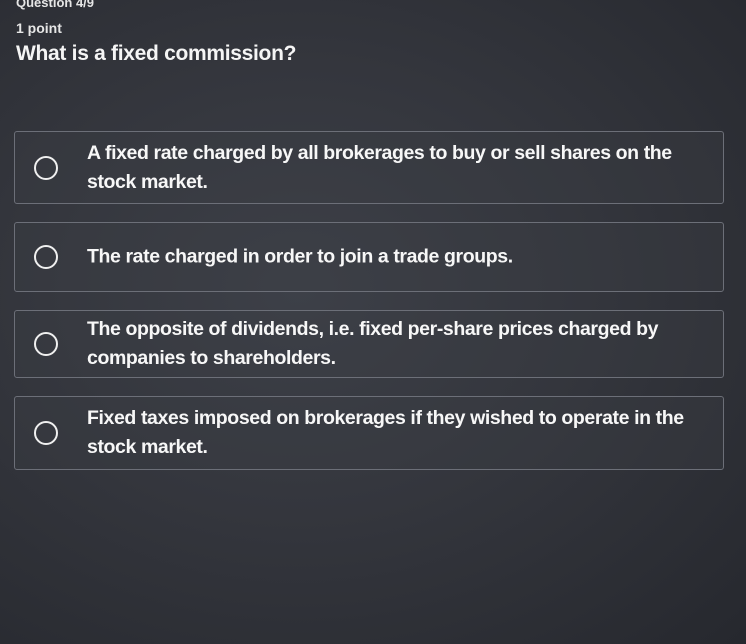 The image size is (746, 644). Describe the element at coordinates (156, 53) in the screenshot. I see `question-text: What is a fixed commission?` at that location.